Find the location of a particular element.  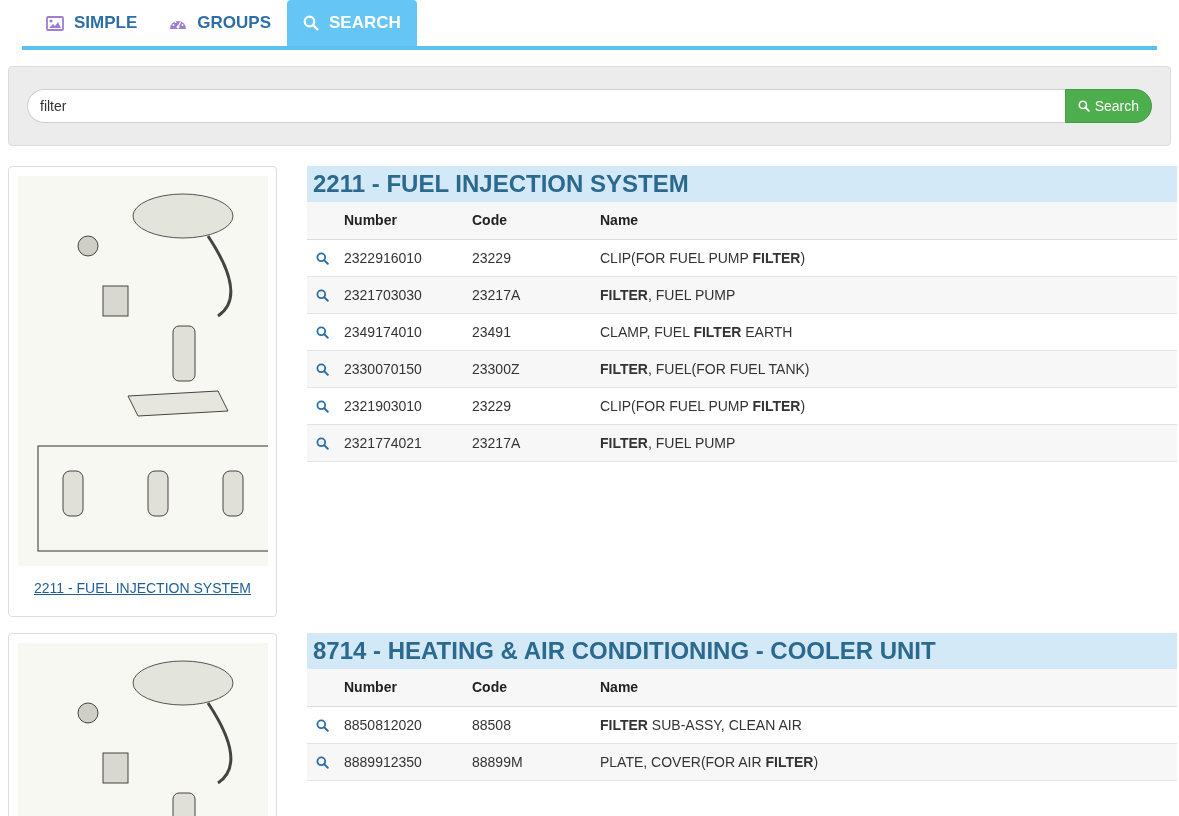

group-link: 2211 - FUEL INJECTION SYSTEM is located at coordinates (142, 588).